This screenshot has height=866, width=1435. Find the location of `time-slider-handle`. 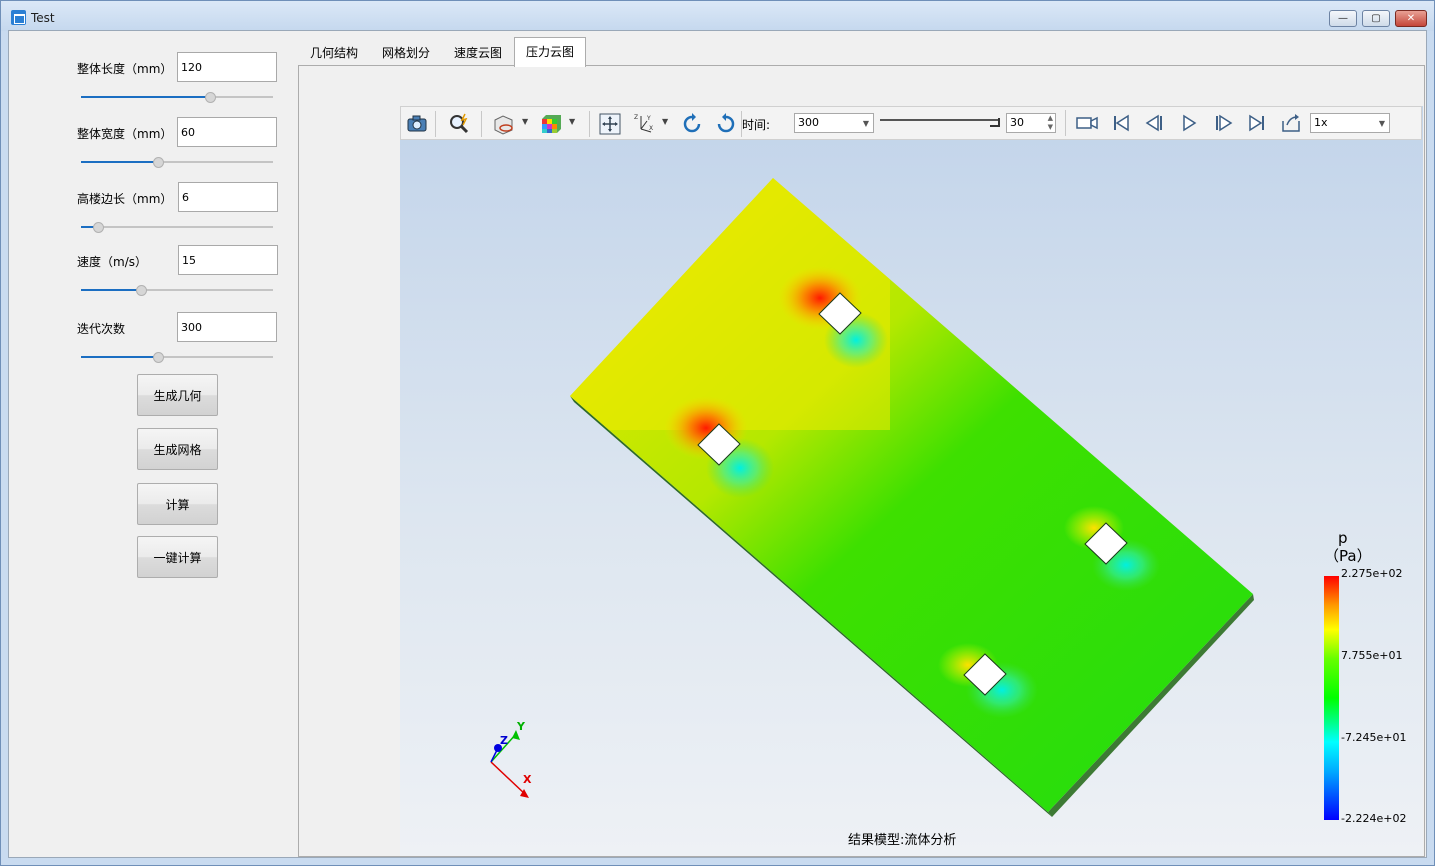

time-slider-handle is located at coordinates (995, 122).